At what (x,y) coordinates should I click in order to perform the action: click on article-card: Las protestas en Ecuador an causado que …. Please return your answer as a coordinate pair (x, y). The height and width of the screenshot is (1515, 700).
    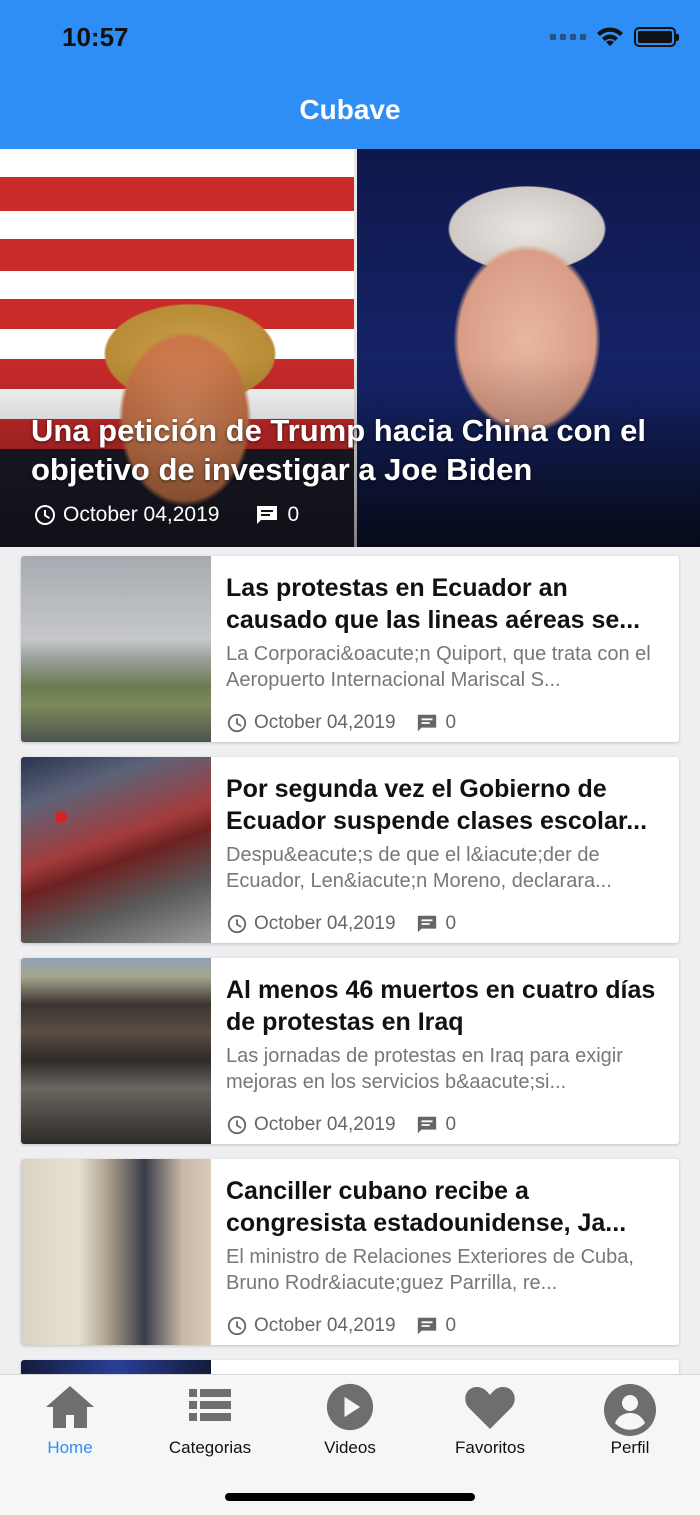
    Looking at the image, I should click on (350, 649).